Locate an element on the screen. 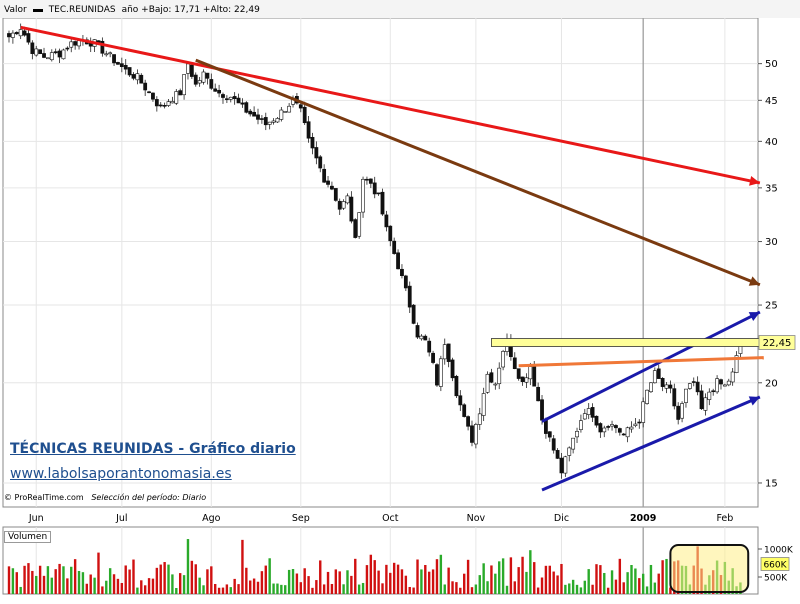  volume-tick-label: 500K is located at coordinates (776, 579).